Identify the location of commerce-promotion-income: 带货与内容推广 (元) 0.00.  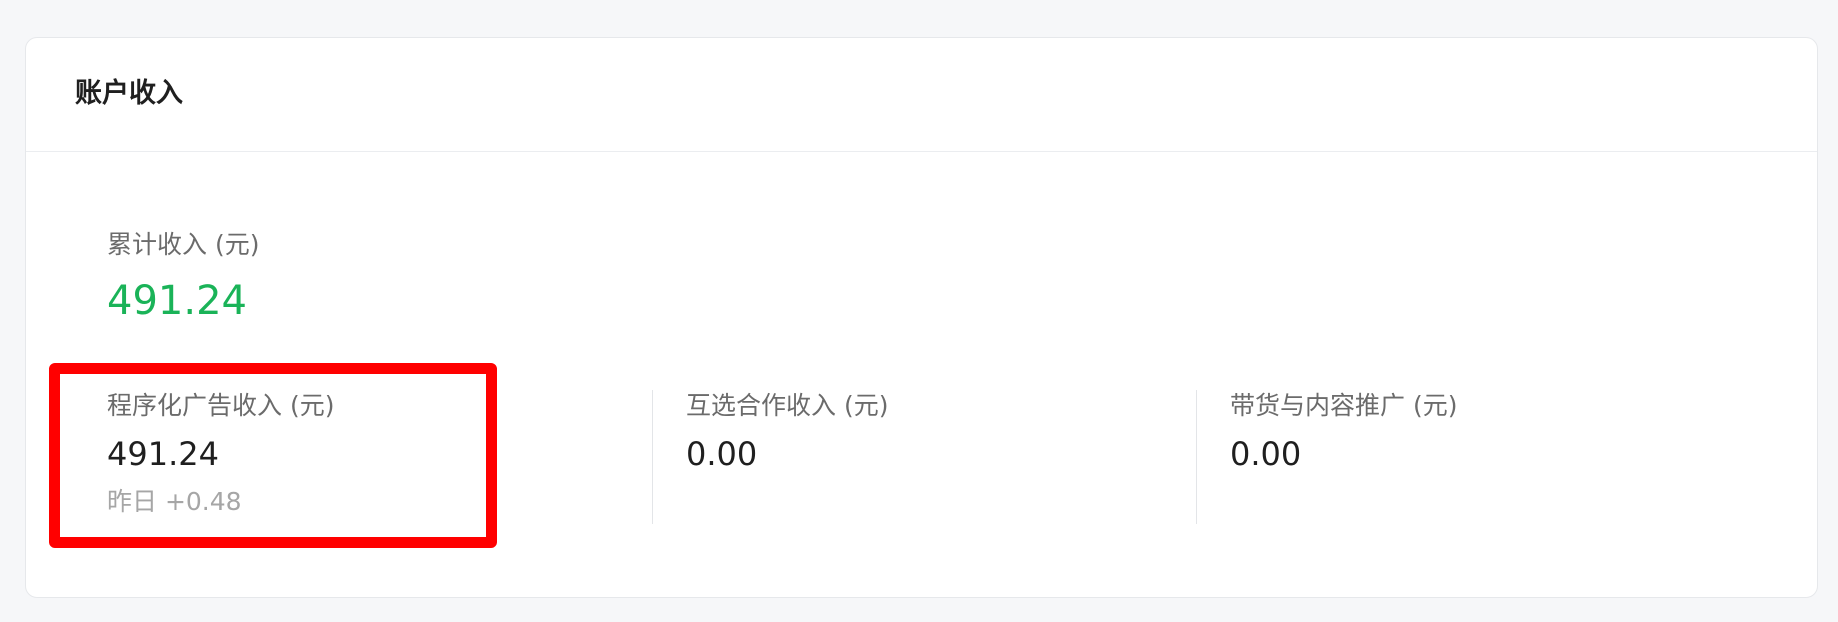
(1343, 432).